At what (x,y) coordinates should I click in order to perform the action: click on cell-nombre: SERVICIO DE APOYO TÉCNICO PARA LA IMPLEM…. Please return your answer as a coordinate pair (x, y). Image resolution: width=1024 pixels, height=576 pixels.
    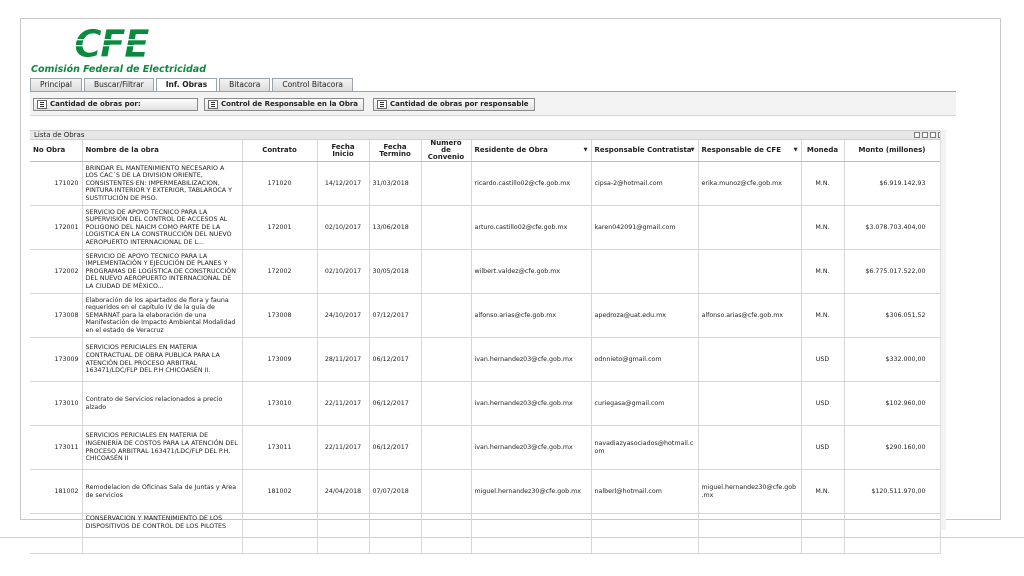
    Looking at the image, I should click on (162, 271).